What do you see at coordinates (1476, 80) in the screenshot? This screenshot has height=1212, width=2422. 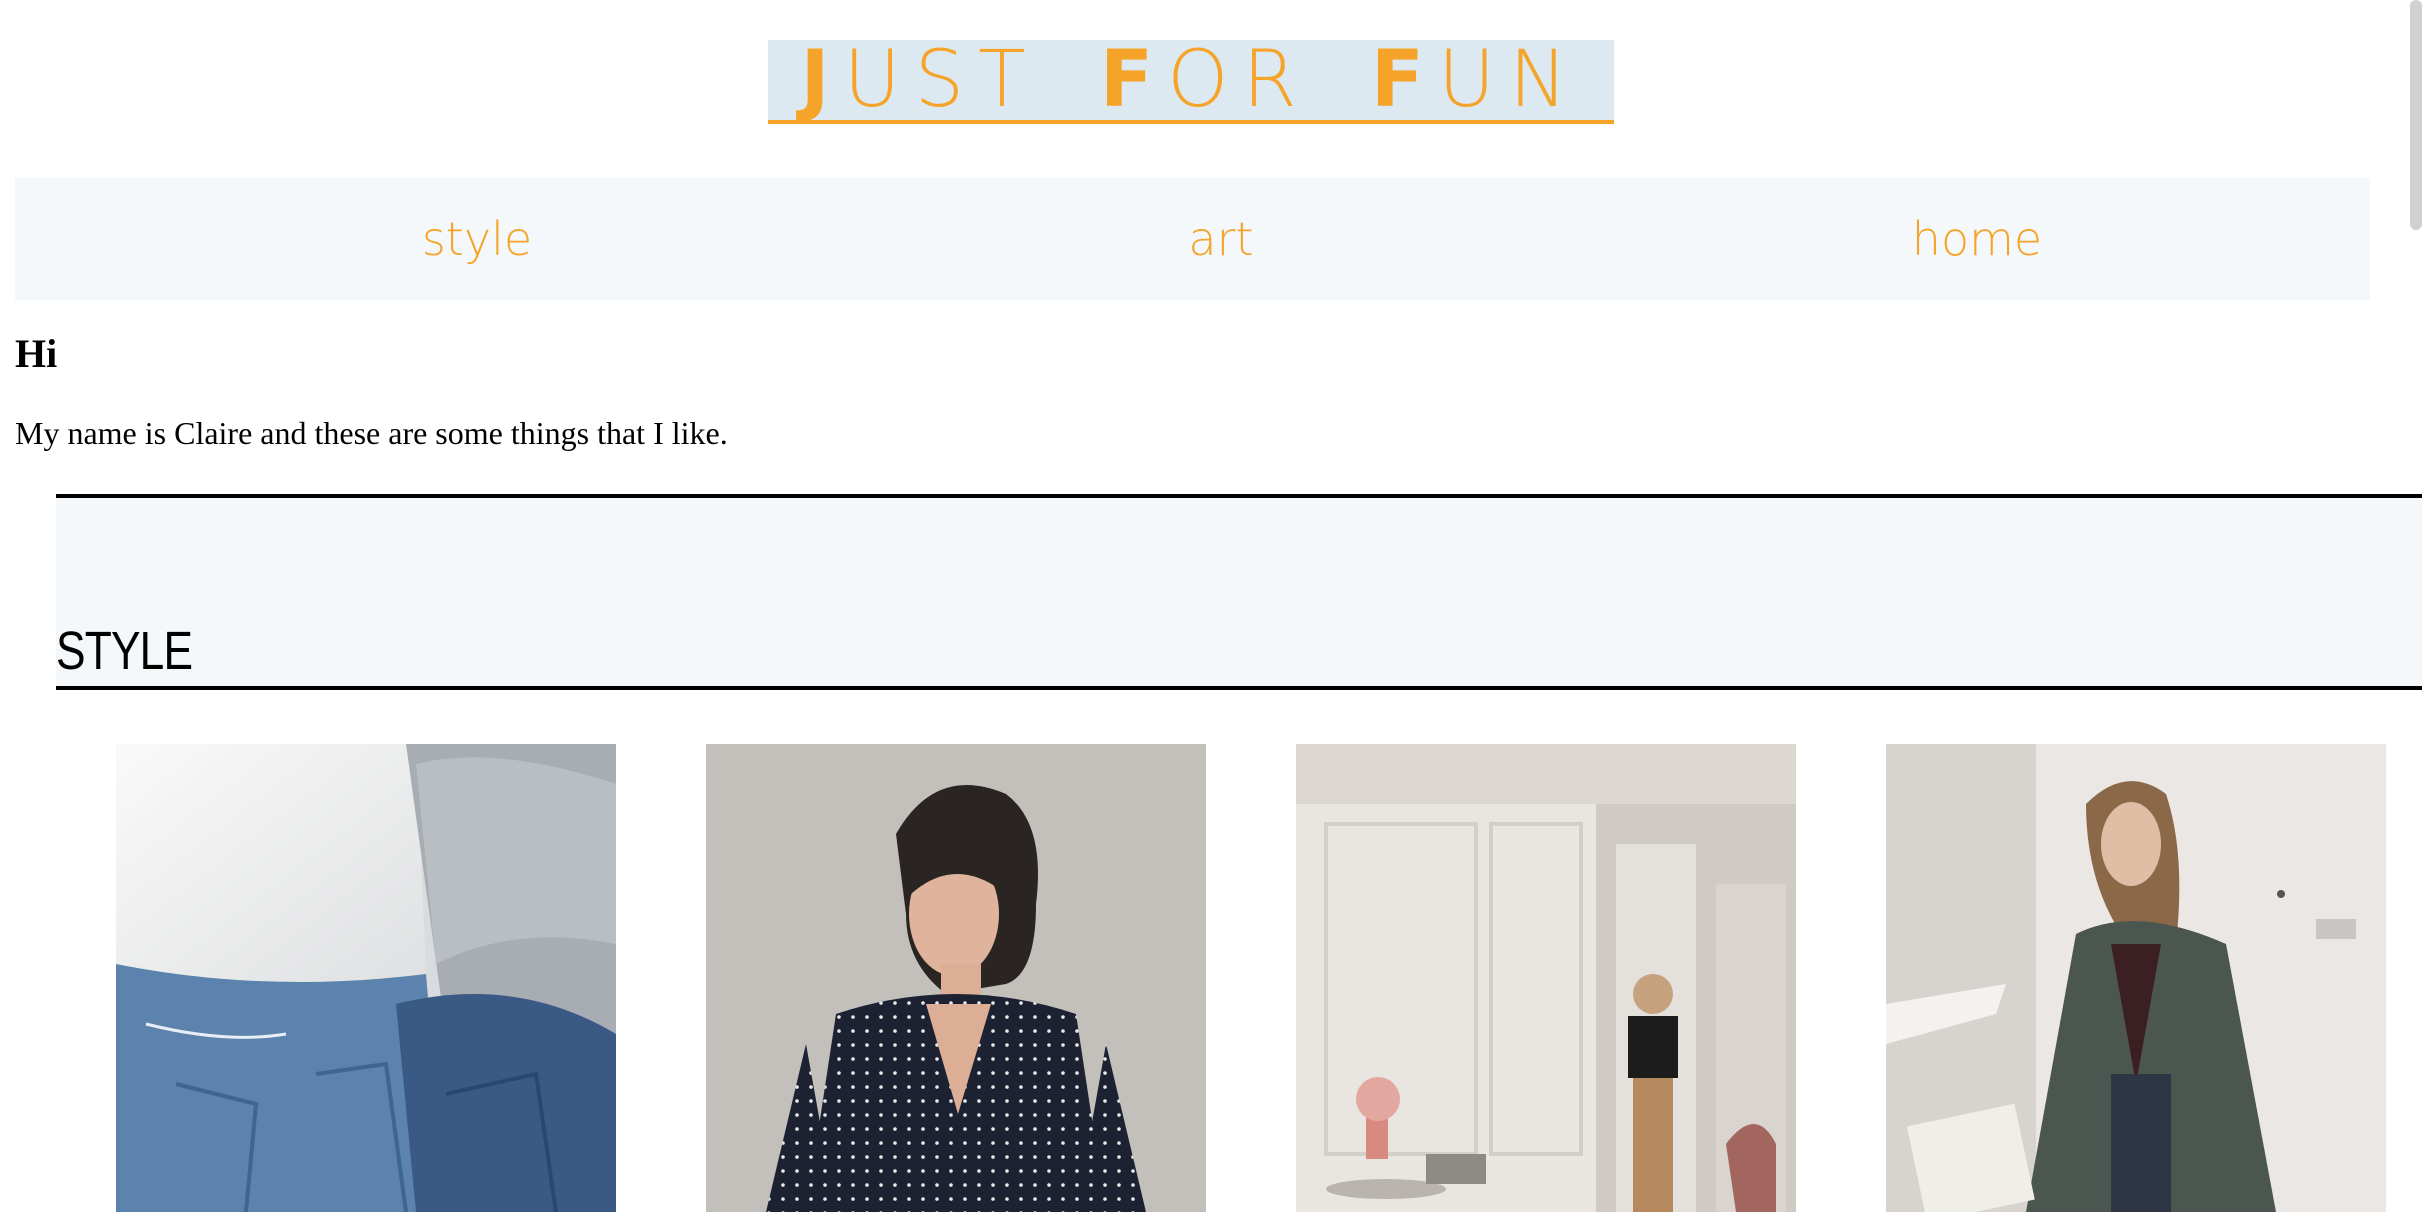 I see `title-word-3: FUN` at bounding box center [1476, 80].